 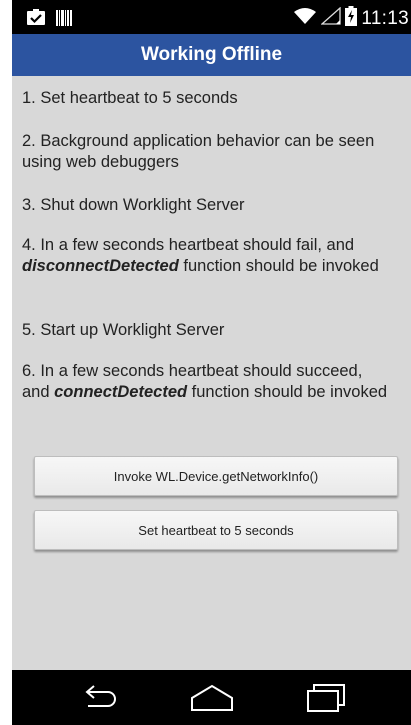 I want to click on back-icon, so click(x=100, y=698).